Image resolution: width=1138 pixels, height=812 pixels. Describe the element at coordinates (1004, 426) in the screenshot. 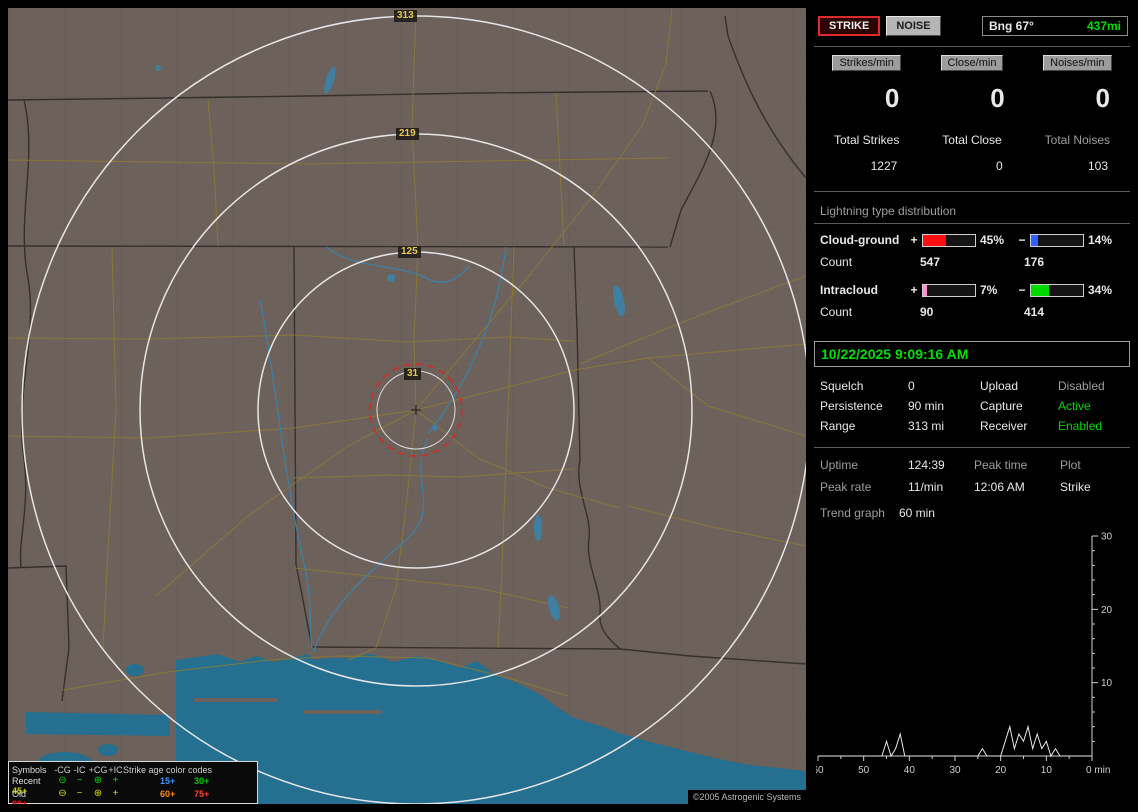

I see `receiver-label: Receiver` at that location.